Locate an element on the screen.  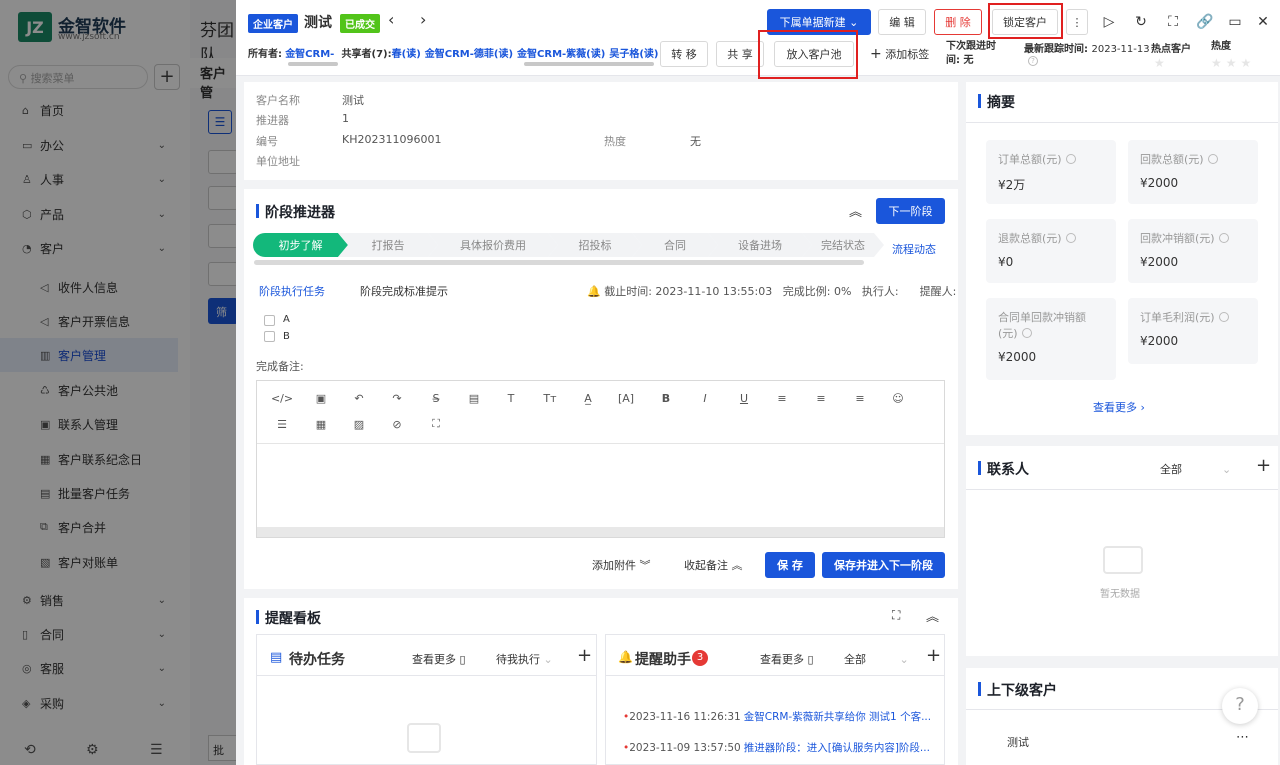
save-and-next-button: 保存并进入下一阶段 is located at coordinates (883, 565).